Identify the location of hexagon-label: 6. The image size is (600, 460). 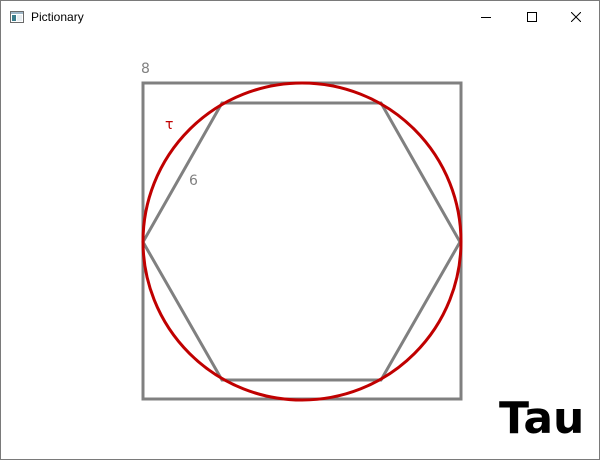
(193, 181).